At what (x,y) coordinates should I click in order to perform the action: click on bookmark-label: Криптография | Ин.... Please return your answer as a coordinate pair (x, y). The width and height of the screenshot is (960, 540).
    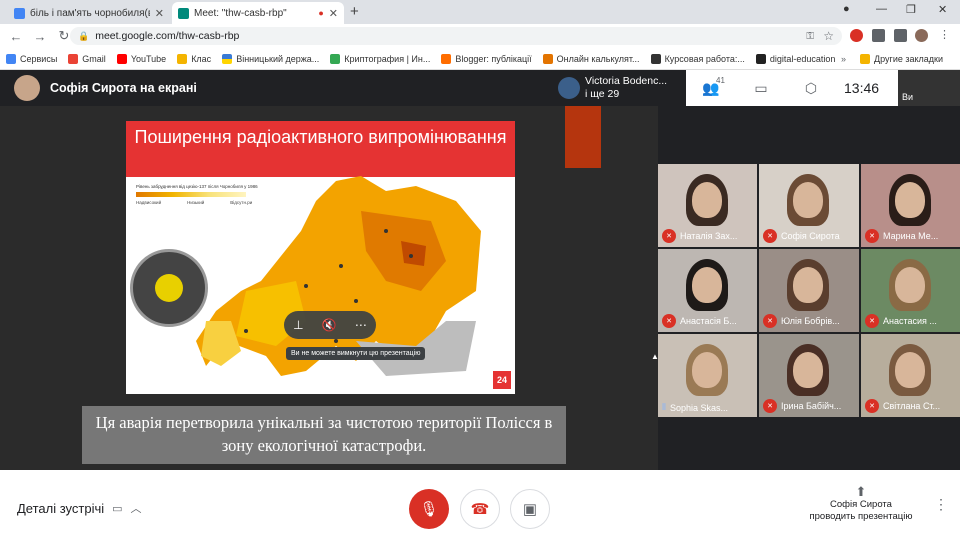
    Looking at the image, I should click on (387, 58).